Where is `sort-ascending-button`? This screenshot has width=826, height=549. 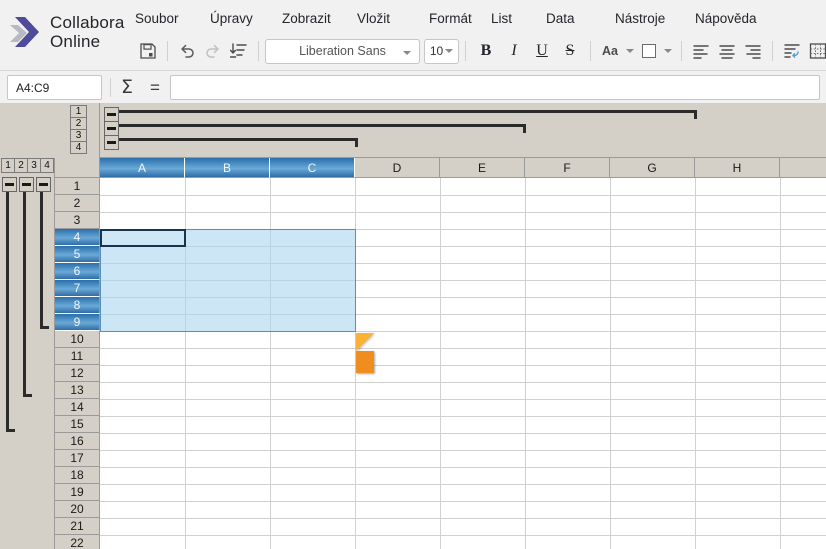 sort-ascending-button is located at coordinates (239, 51).